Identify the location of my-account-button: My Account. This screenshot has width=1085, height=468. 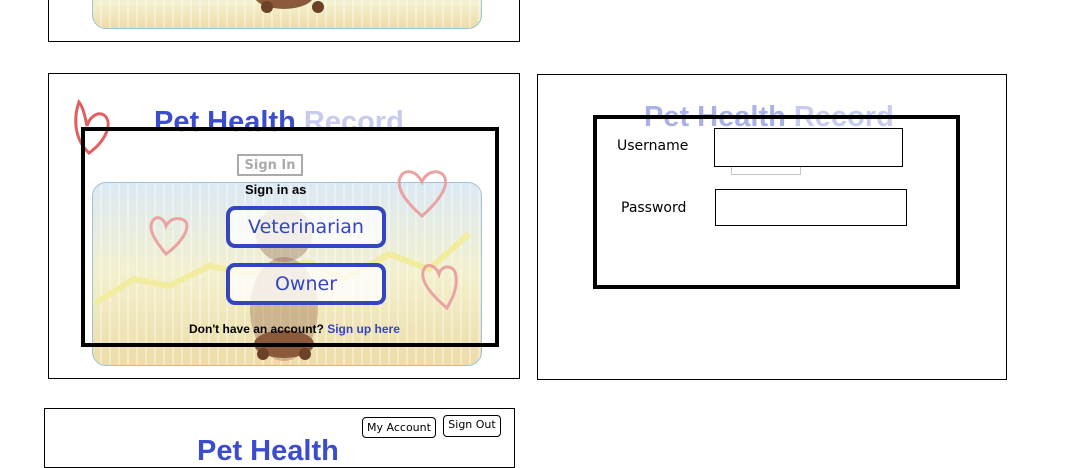
(399, 427).